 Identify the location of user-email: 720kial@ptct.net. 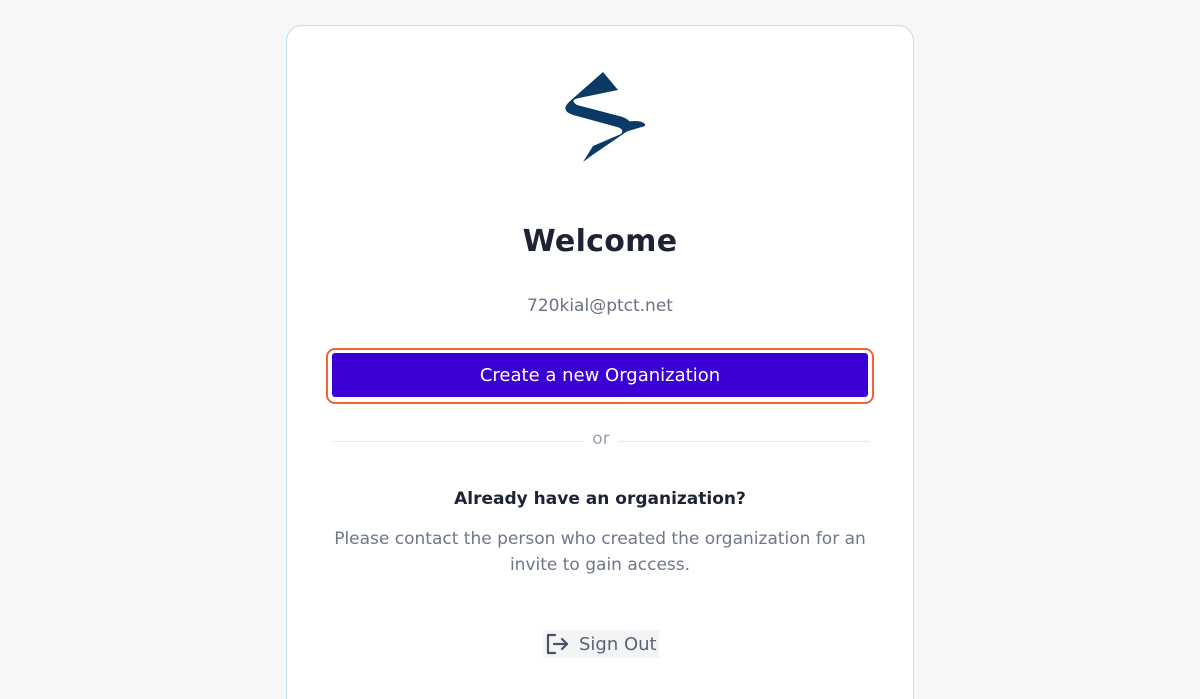
(600, 306).